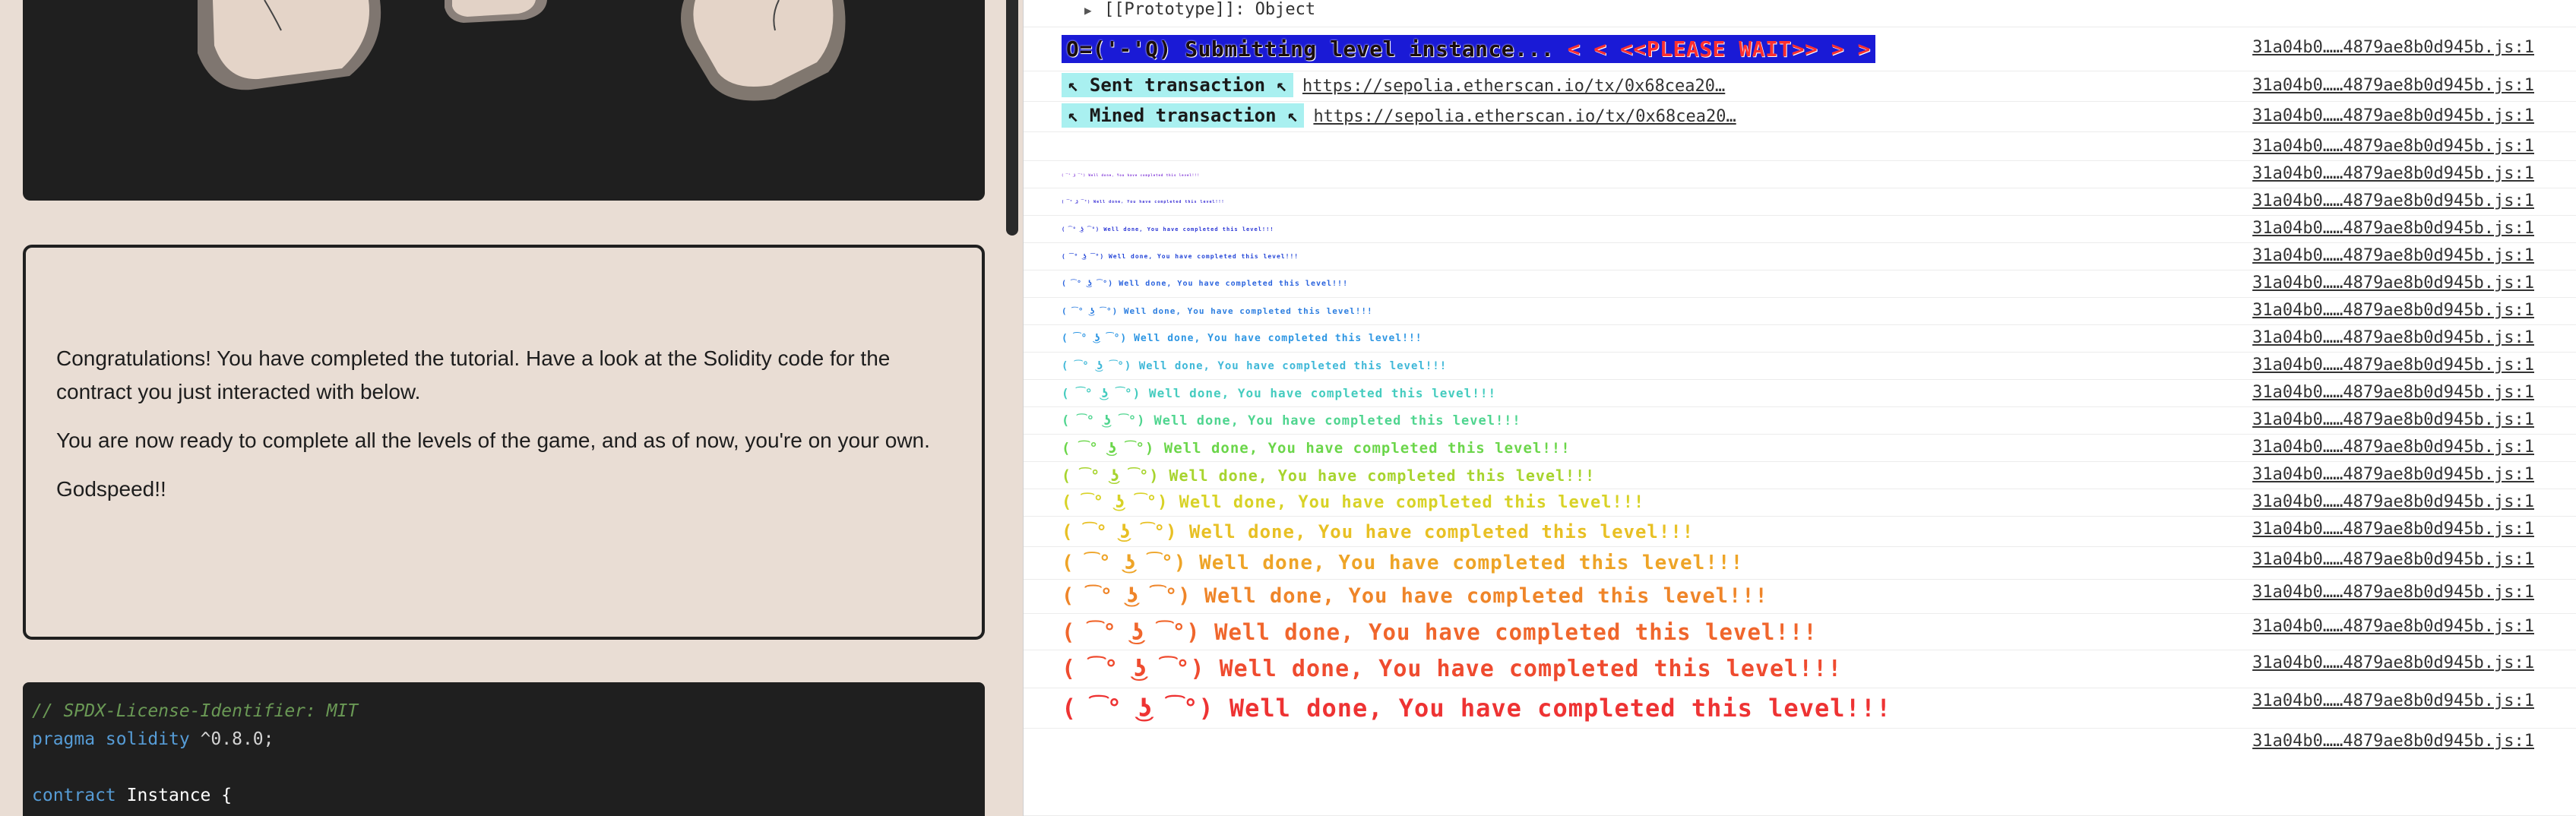 The width and height of the screenshot is (2576, 816). I want to click on expand-triangle-icon: ▶, so click(1088, 10).